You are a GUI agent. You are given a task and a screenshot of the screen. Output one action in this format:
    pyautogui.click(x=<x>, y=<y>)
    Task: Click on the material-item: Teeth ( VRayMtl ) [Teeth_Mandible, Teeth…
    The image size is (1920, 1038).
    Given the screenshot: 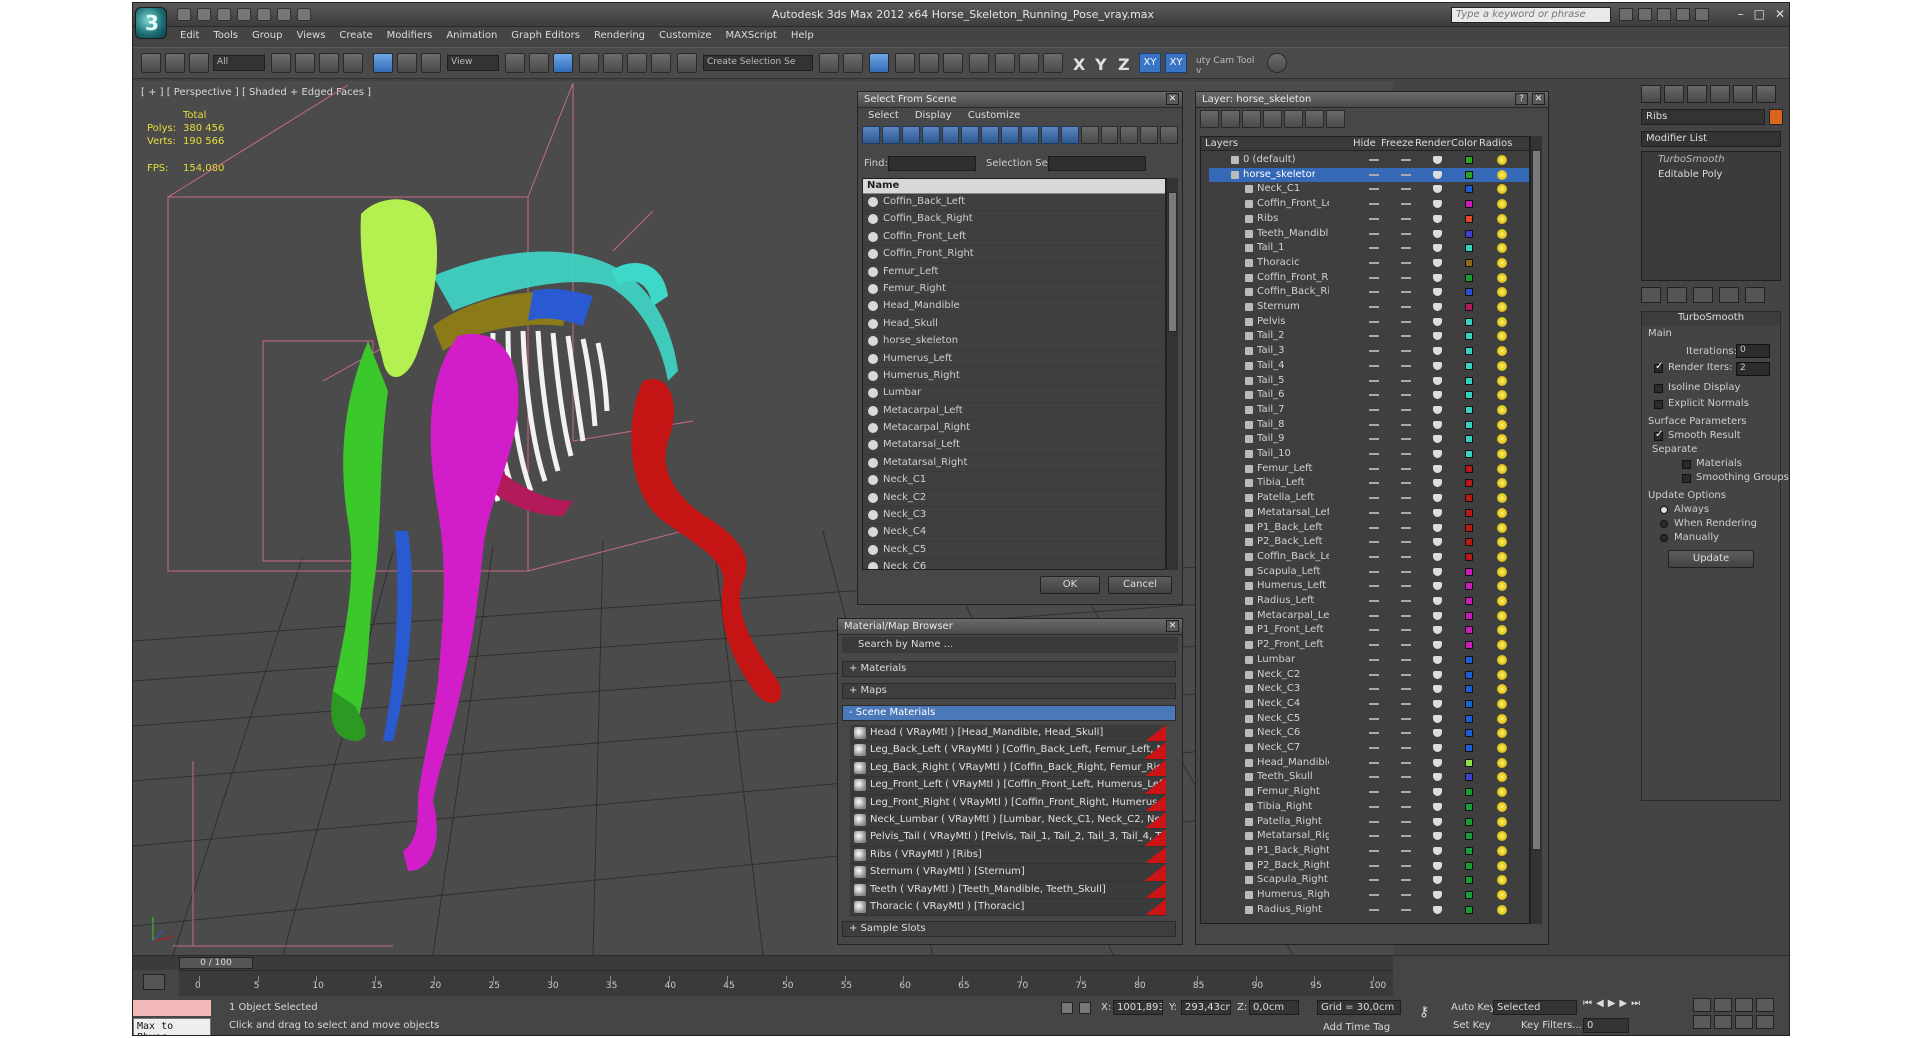 What is the action you would take?
    pyautogui.click(x=1008, y=890)
    